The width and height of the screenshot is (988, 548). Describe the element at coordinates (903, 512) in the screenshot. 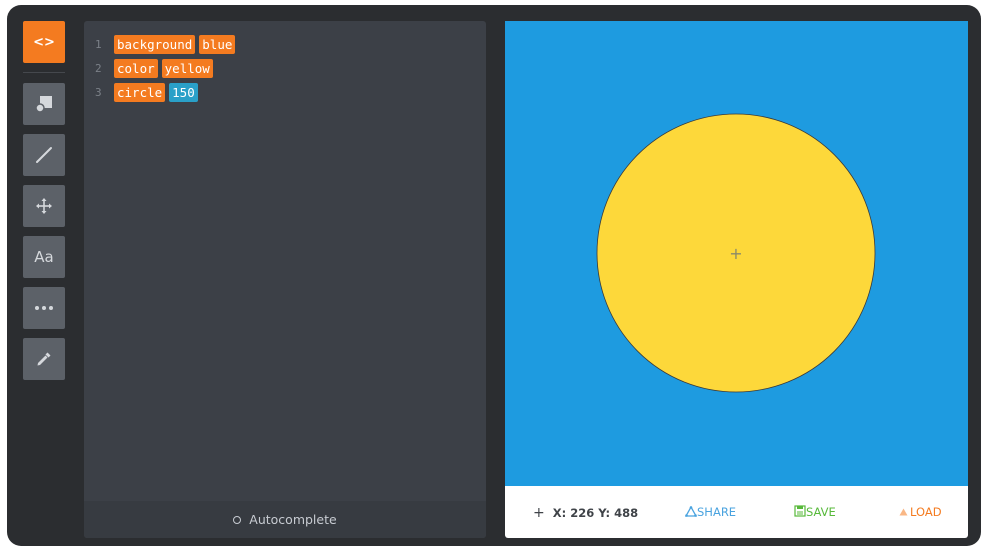

I see `load-icon` at that location.